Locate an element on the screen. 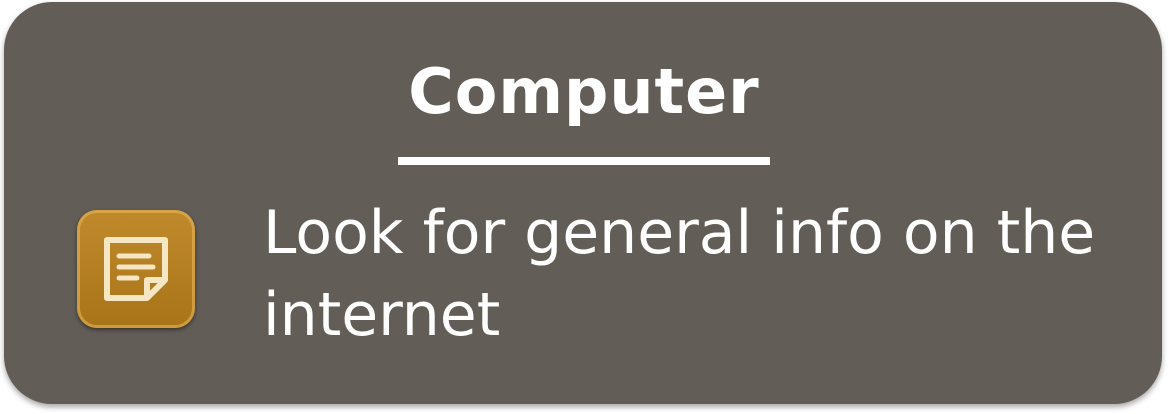 The image size is (1168, 414). title-underline is located at coordinates (584, 161).